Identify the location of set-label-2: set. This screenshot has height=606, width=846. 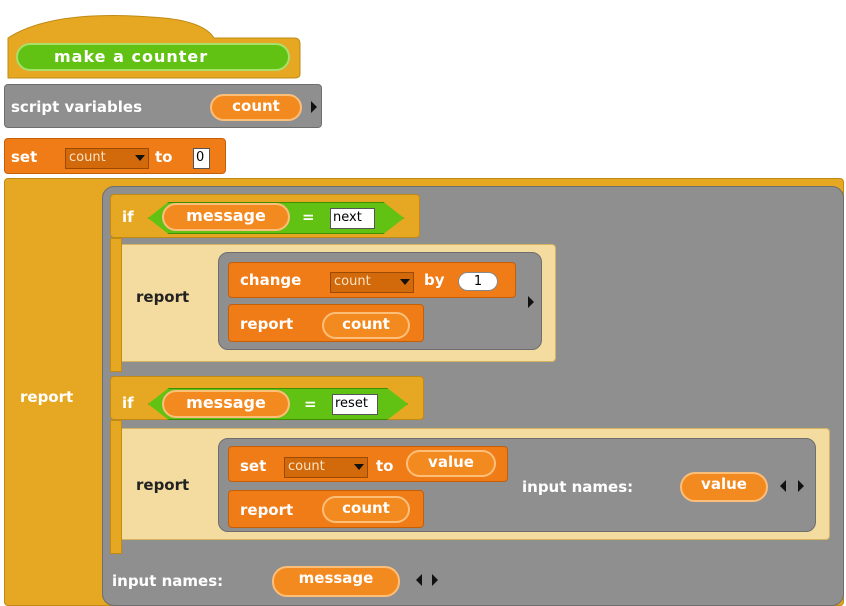
(253, 466).